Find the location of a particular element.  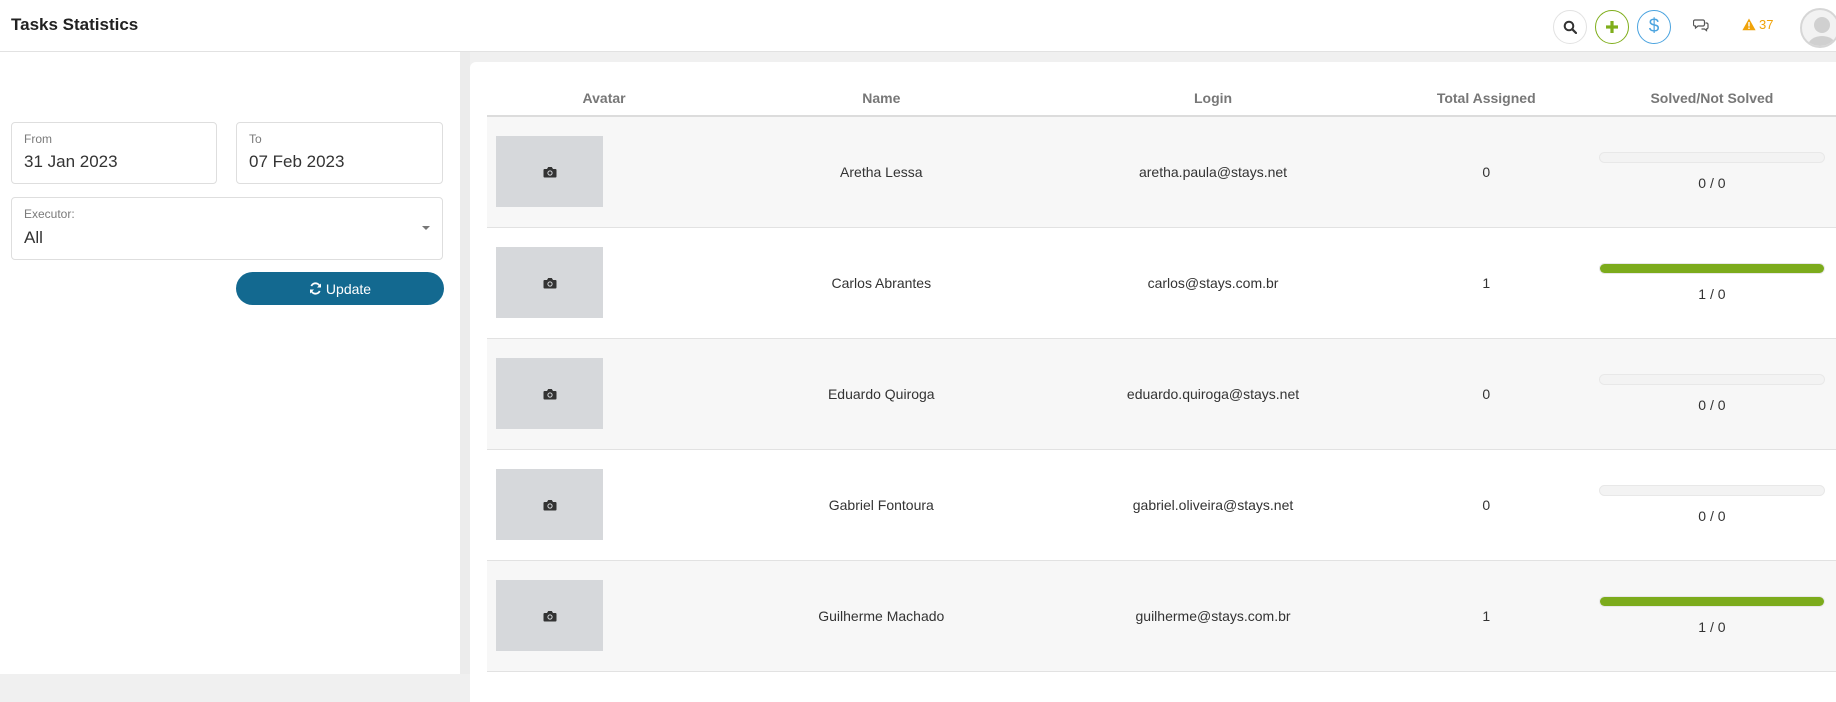

table-row: Aretha Lessa aretha.paula@stays.net 0 0 / 0 is located at coordinates (1161, 171).